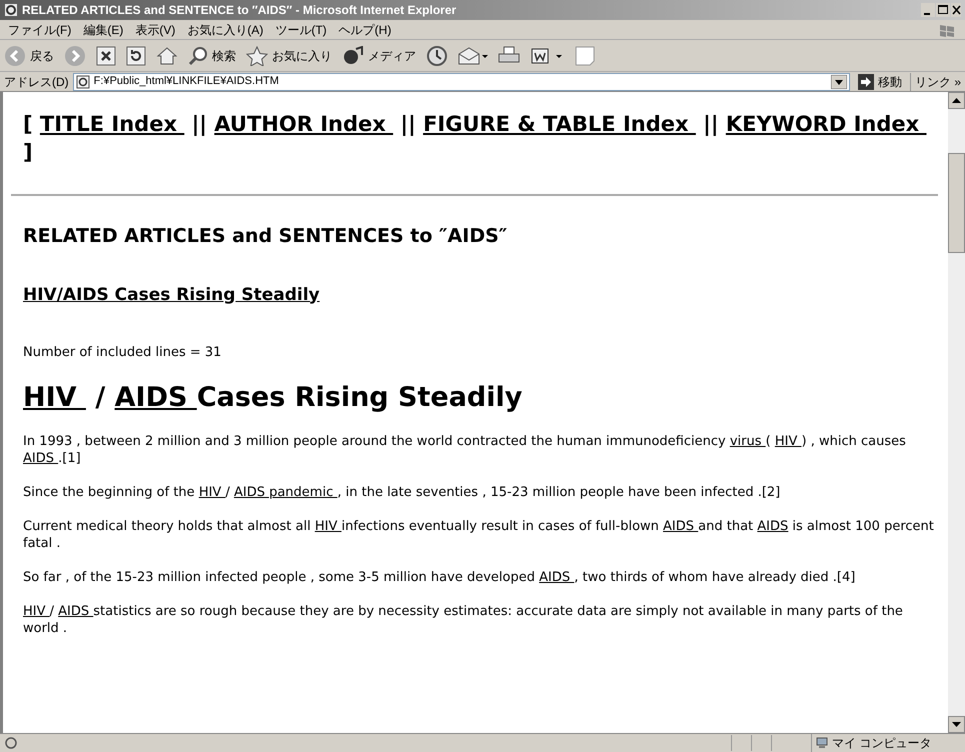  What do you see at coordinates (106, 56) in the screenshot?
I see `stop-icon` at bounding box center [106, 56].